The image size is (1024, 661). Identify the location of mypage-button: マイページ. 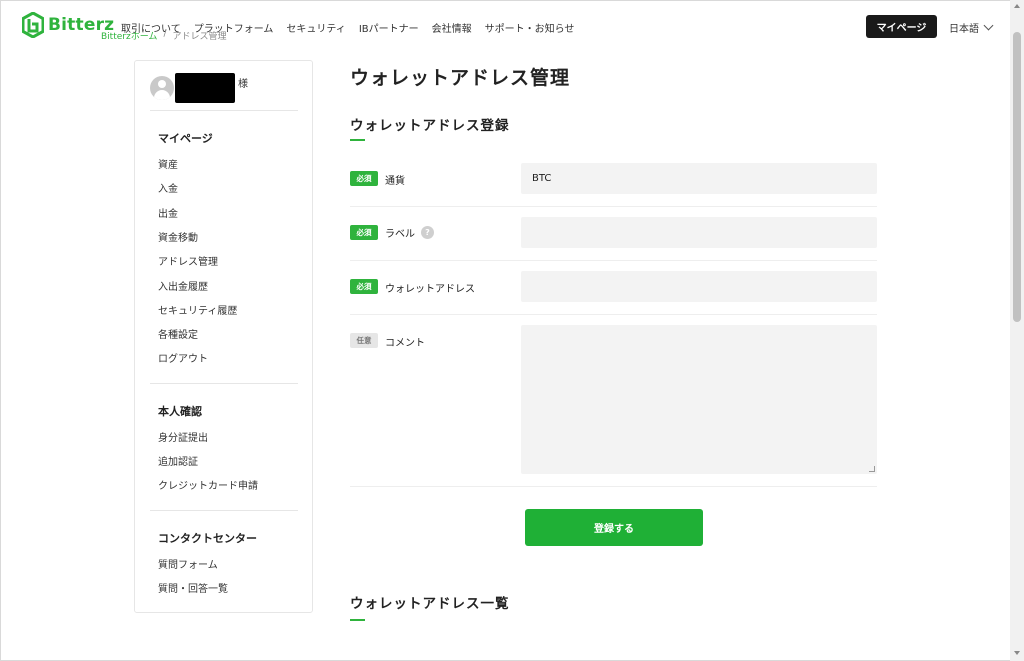
(901, 26).